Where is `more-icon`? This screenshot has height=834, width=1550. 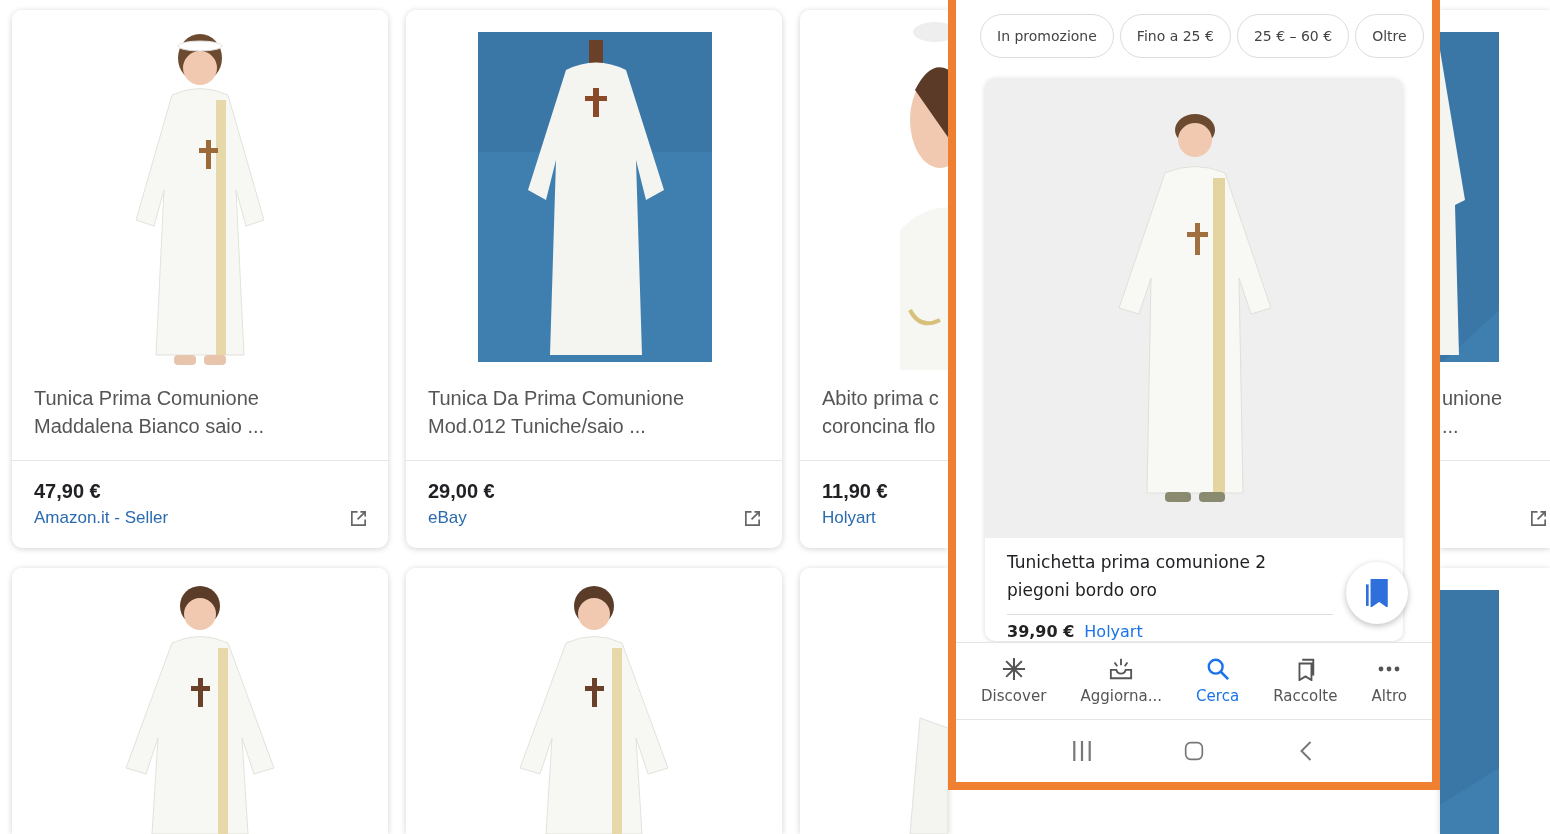 more-icon is located at coordinates (1389, 669).